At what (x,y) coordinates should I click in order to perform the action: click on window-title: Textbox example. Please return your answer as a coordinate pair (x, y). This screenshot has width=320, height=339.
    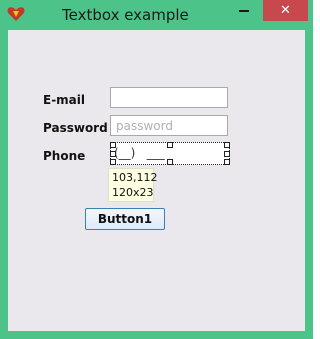
    Looking at the image, I should click on (125, 15).